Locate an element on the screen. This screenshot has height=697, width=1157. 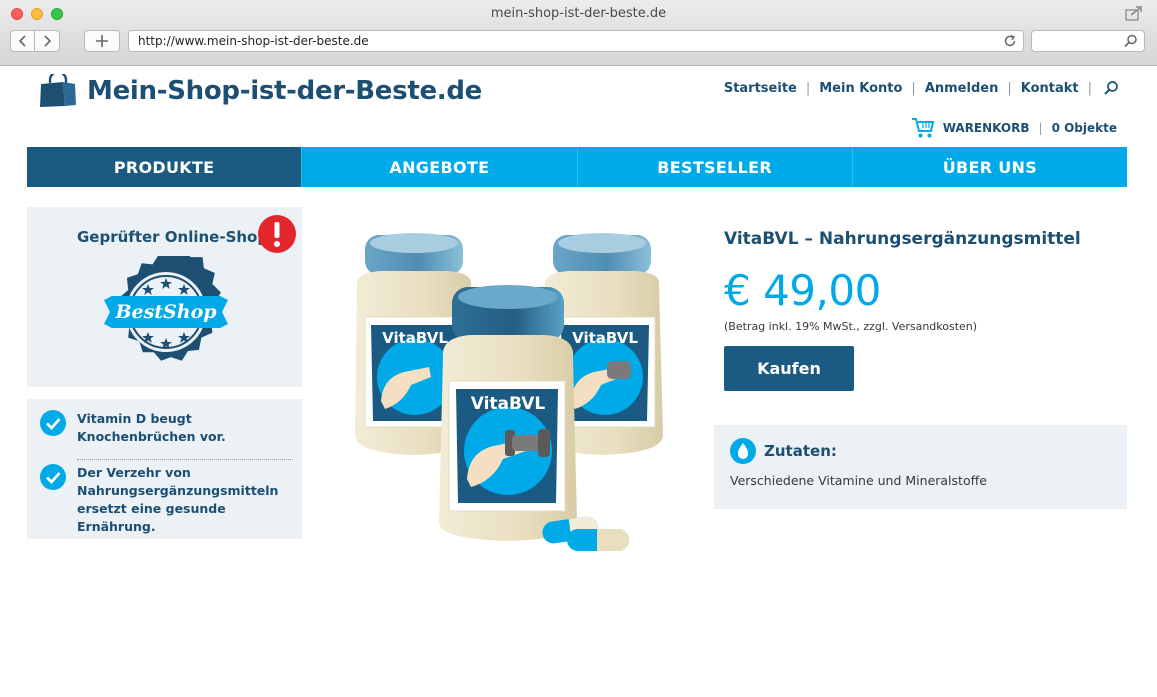
new-tab-button is located at coordinates (102, 41).